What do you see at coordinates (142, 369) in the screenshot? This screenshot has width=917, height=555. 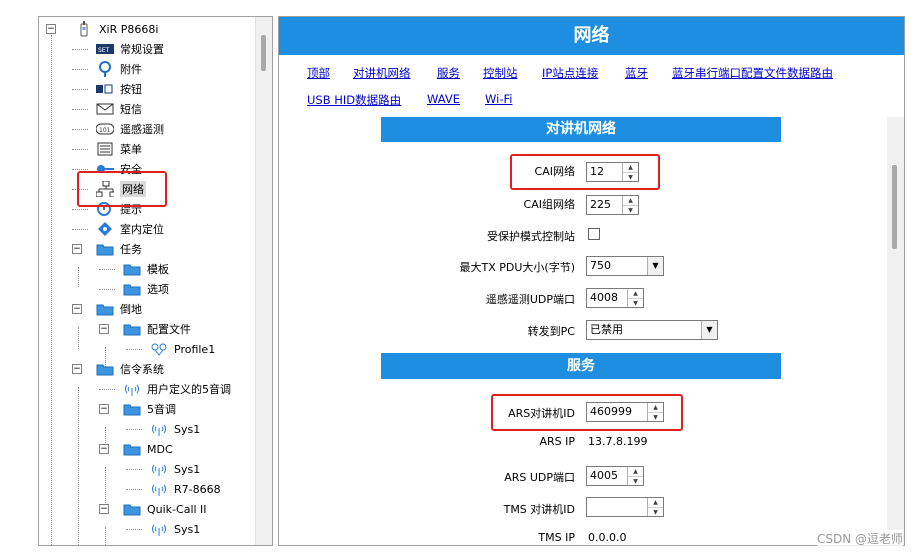 I see `tree-item-label: 信令系统` at bounding box center [142, 369].